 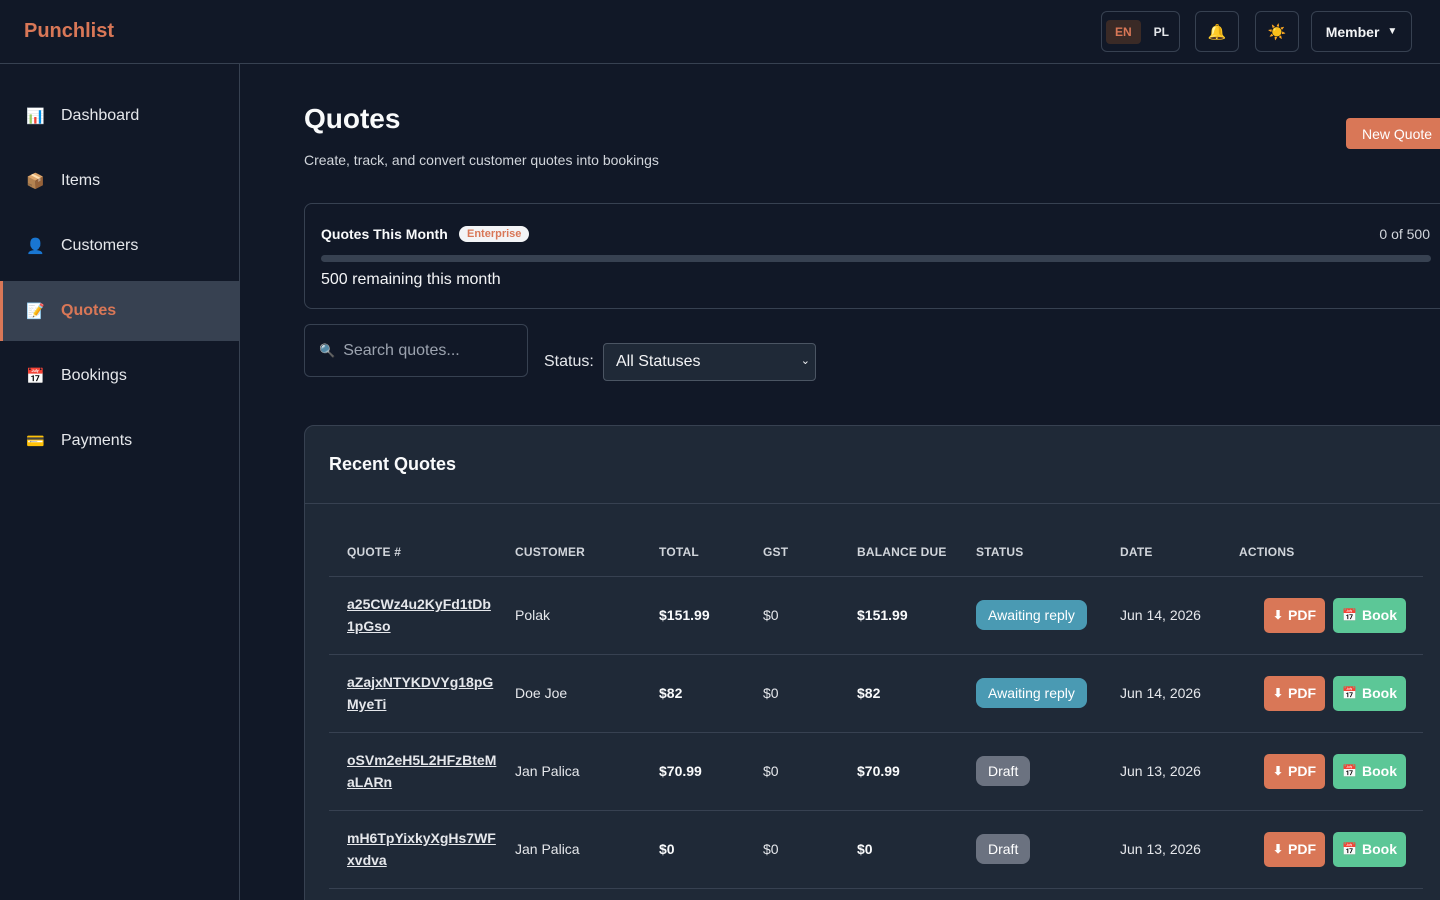 I want to click on member-label: Member, so click(x=1352, y=31).